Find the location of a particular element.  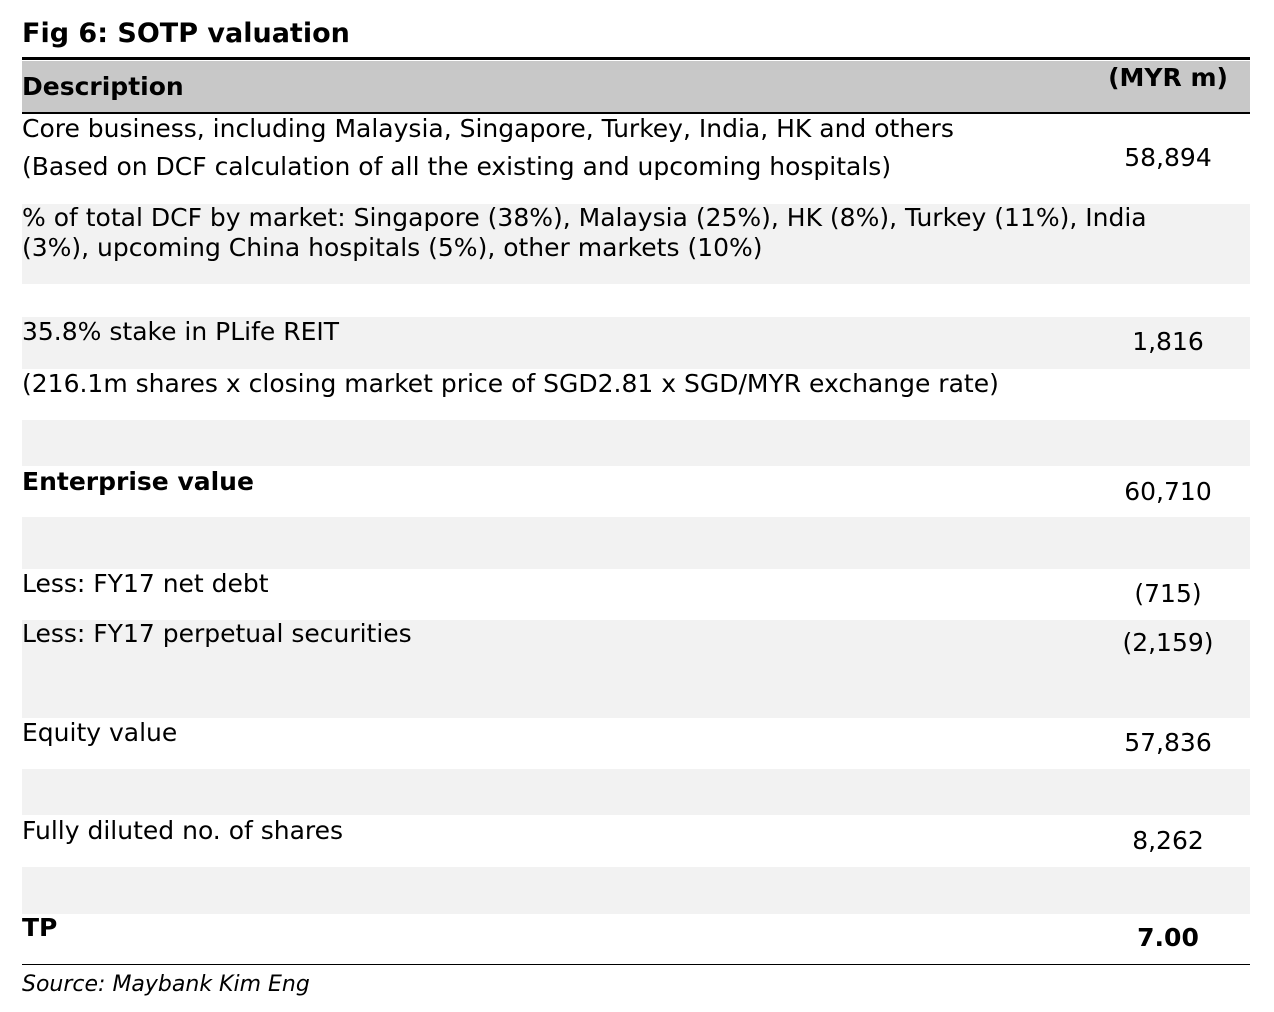

row-label: Enterprise value is located at coordinates (138, 481).